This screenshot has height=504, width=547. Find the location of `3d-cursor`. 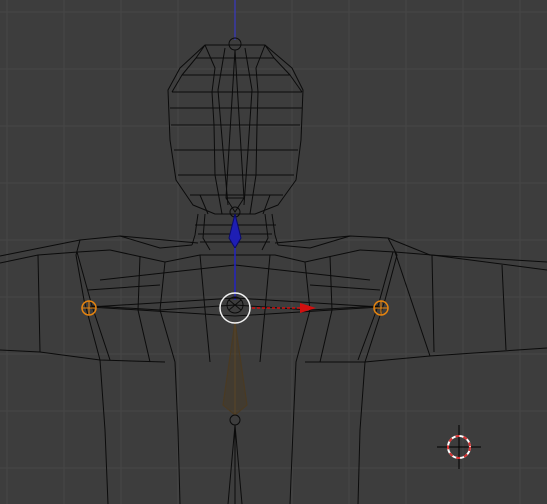

3d-cursor is located at coordinates (459, 447).